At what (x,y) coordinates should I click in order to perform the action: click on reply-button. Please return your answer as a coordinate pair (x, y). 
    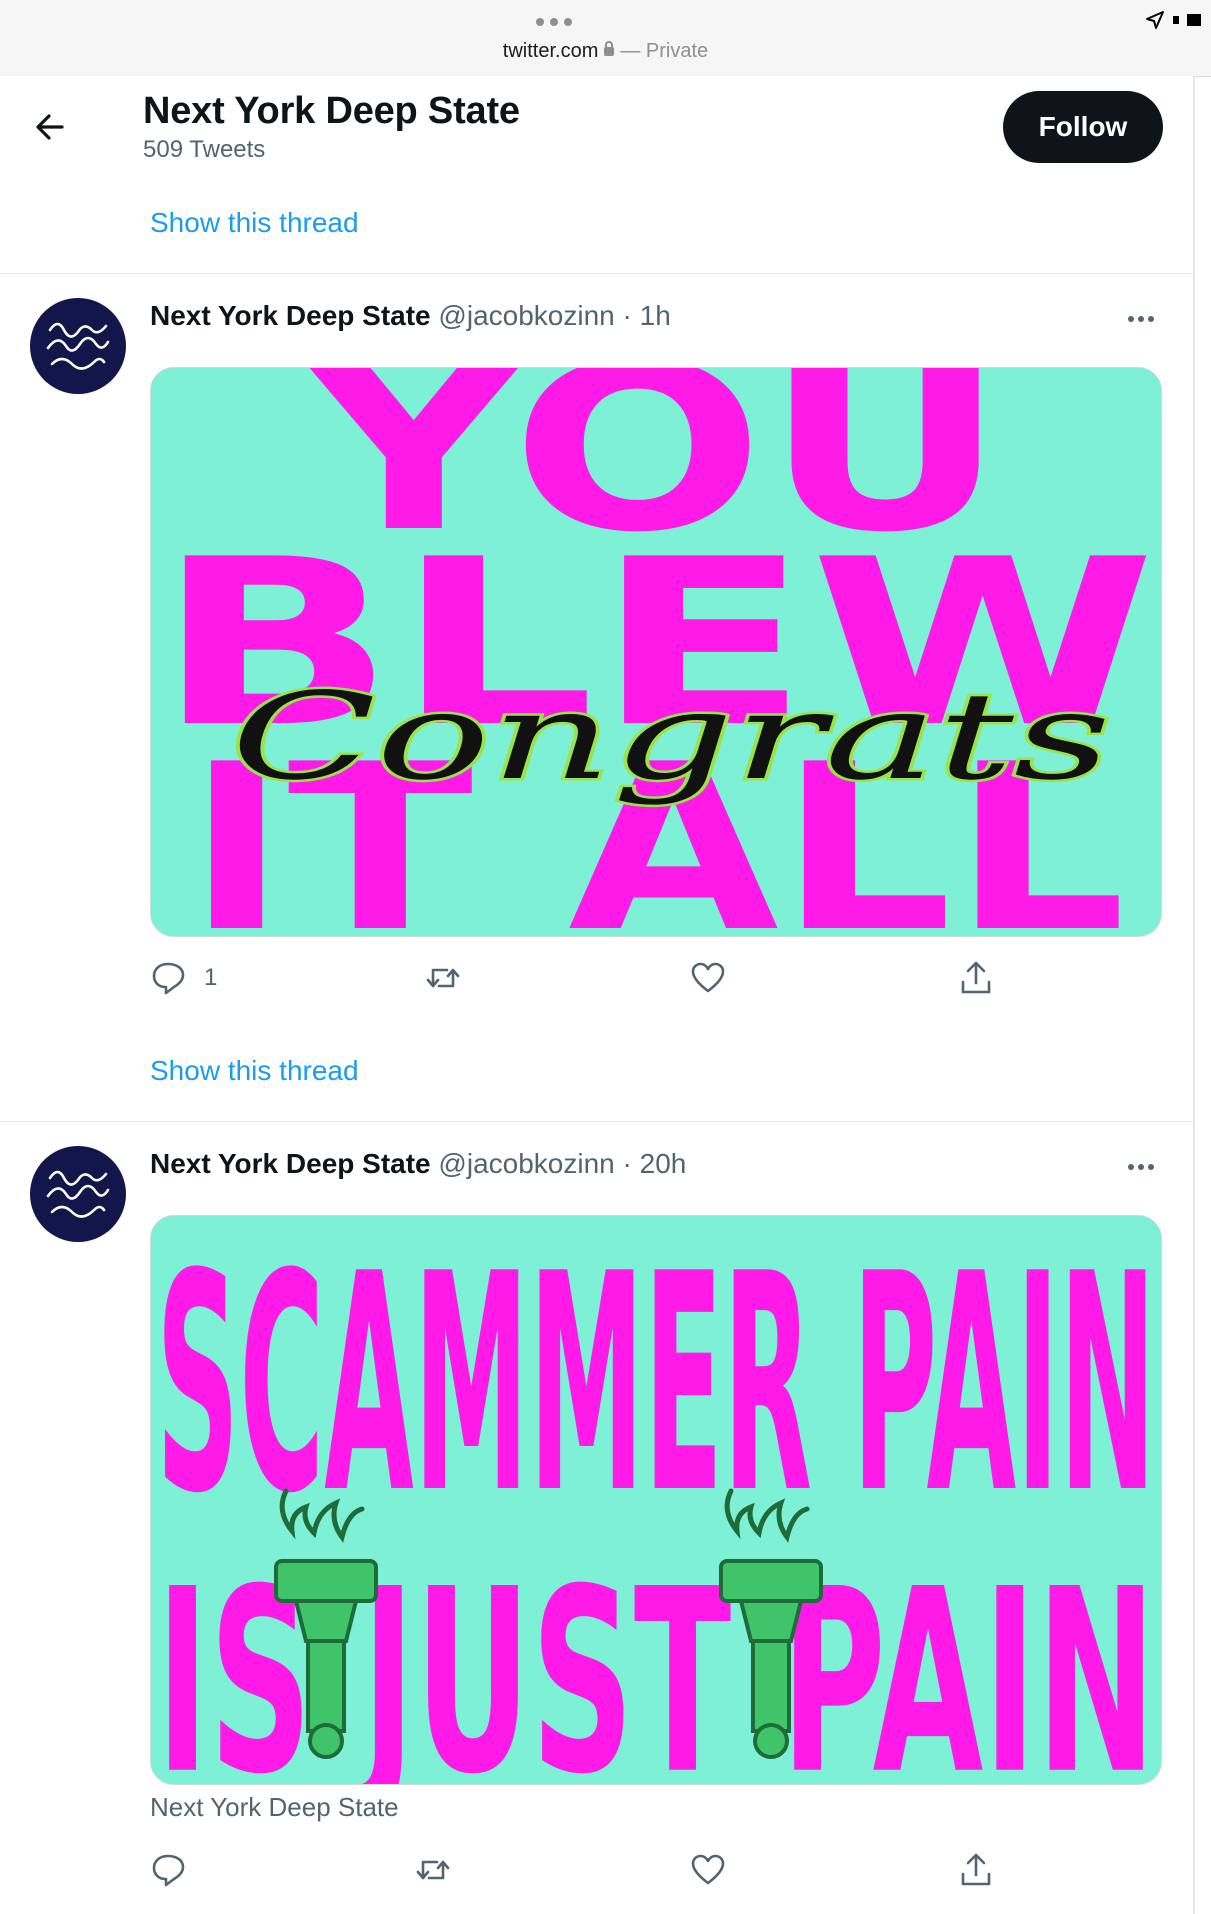
    Looking at the image, I should click on (177, 1870).